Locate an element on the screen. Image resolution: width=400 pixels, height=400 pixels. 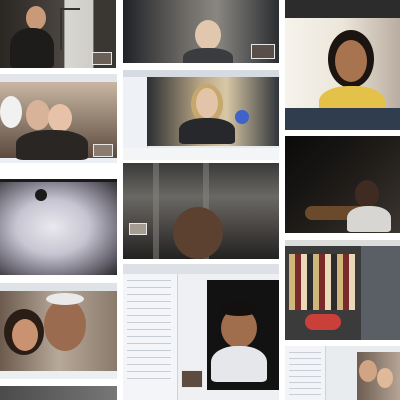
tile-dark-guitar-call is located at coordinates (342, 184).